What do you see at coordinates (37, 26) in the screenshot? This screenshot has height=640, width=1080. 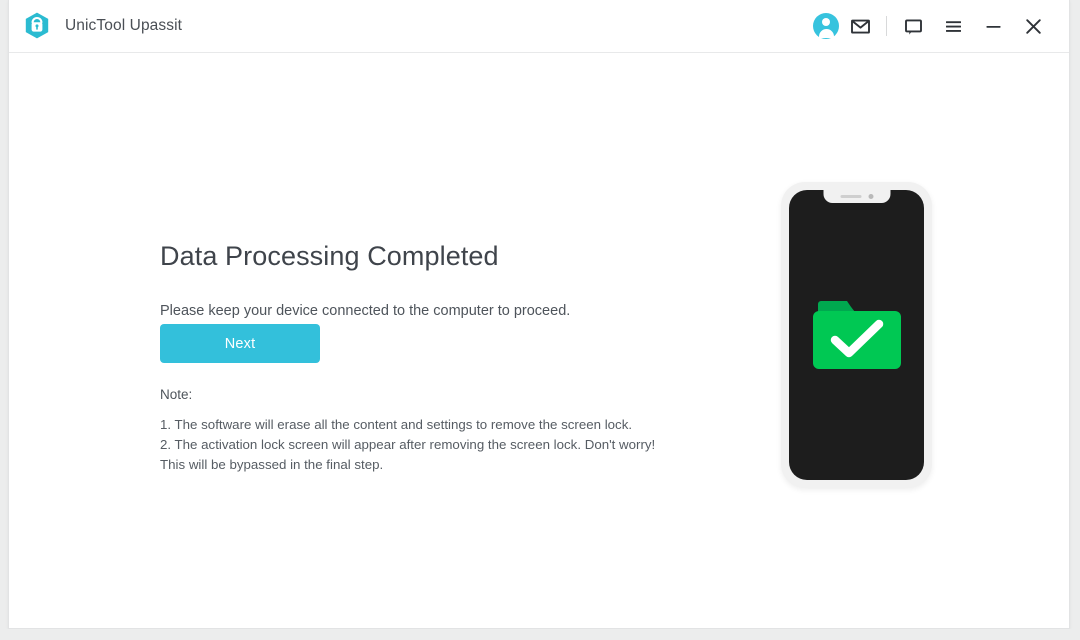 I see `shield-lock-icon` at bounding box center [37, 26].